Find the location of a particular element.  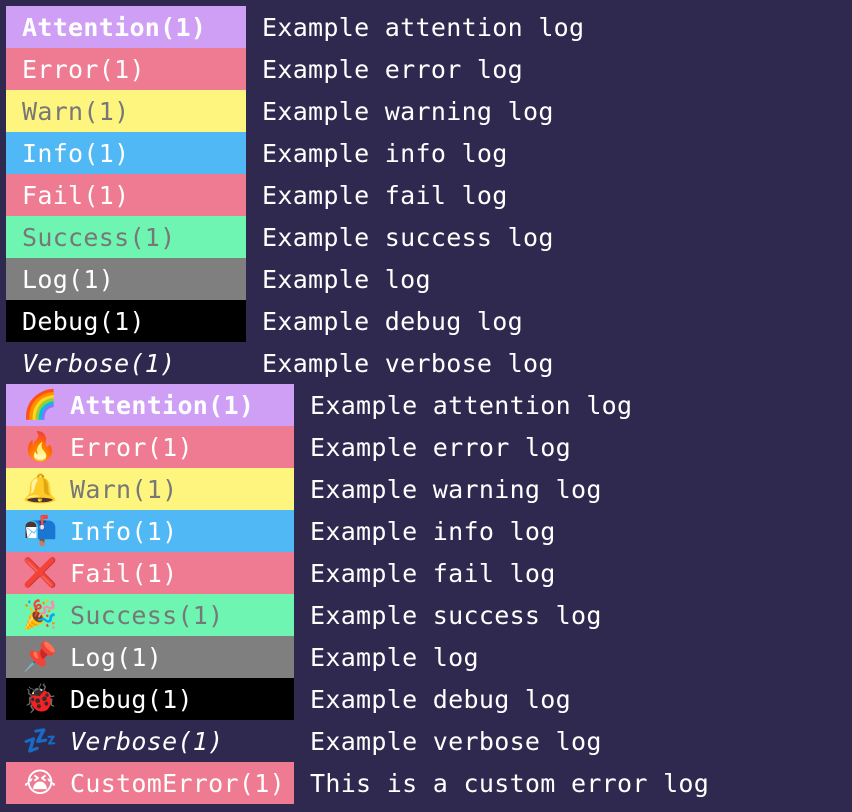

log-line-verbose: 💤 Verbose(1) Example verbose log is located at coordinates (426, 741).